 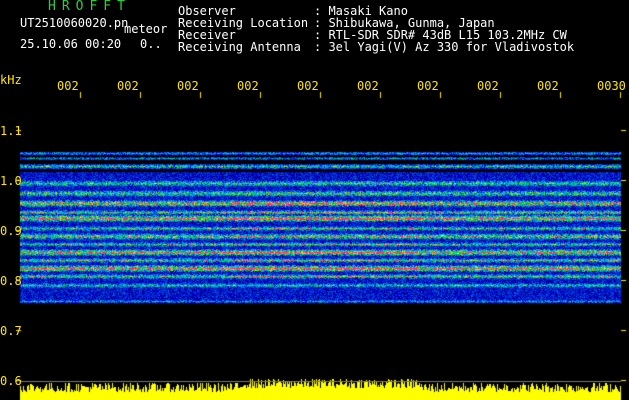 What do you see at coordinates (11, 181) in the screenshot?
I see `y-tick-1.0: 1.0` at bounding box center [11, 181].